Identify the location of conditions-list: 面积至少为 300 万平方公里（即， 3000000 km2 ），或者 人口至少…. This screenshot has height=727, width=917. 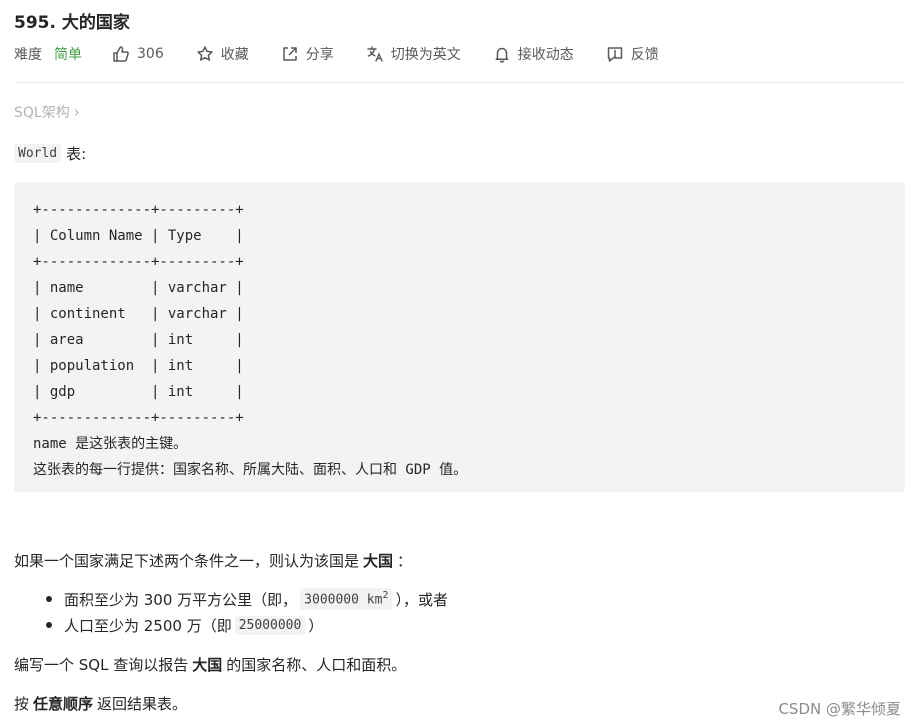
(231, 612).